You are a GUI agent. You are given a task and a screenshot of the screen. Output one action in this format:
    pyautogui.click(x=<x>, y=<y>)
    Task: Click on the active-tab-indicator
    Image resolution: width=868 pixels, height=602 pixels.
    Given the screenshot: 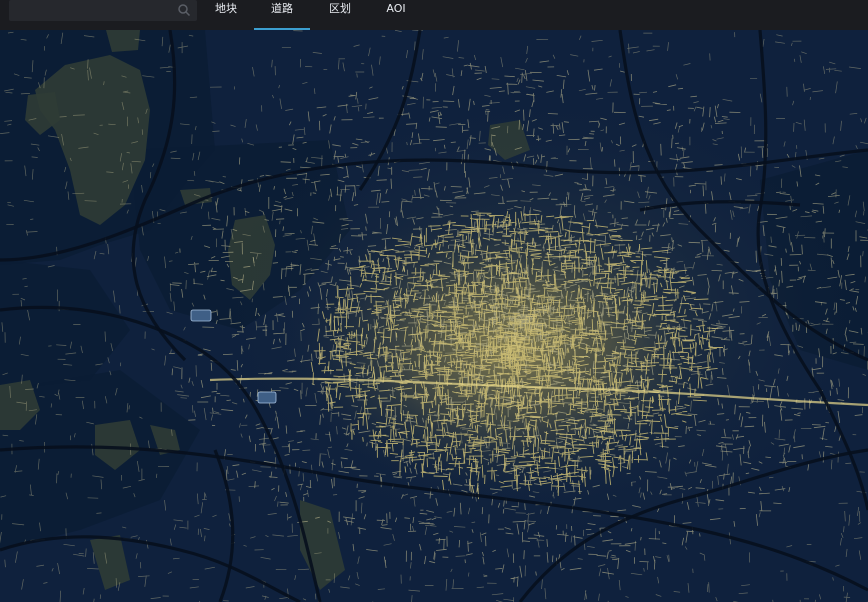 What is the action you would take?
    pyautogui.click(x=282, y=29)
    